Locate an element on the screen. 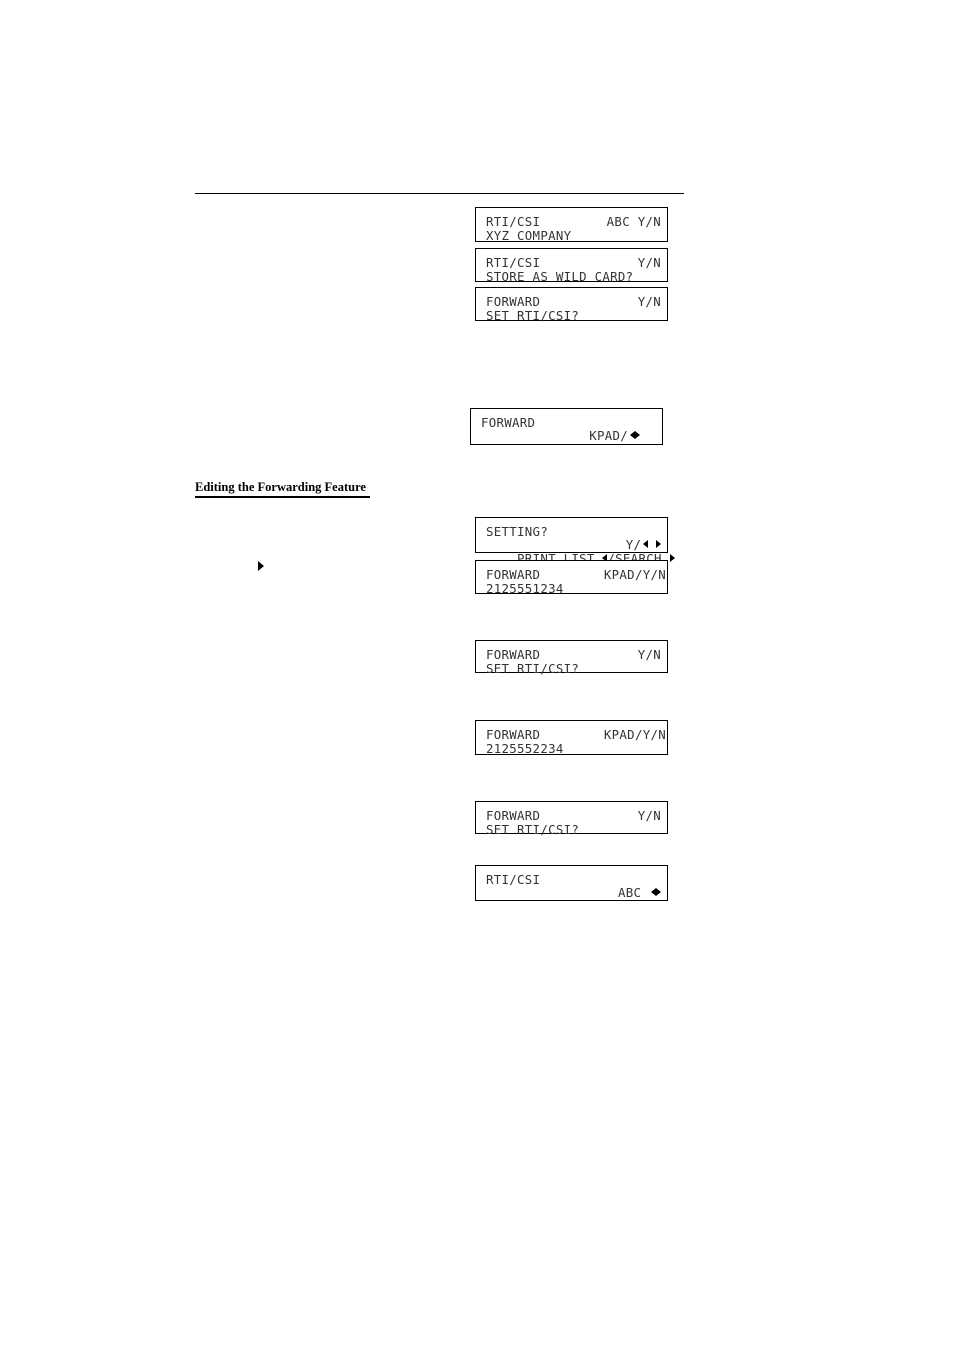 The image size is (954, 1350). lcd-line2: STORE AS WILD CARD? is located at coordinates (560, 276).